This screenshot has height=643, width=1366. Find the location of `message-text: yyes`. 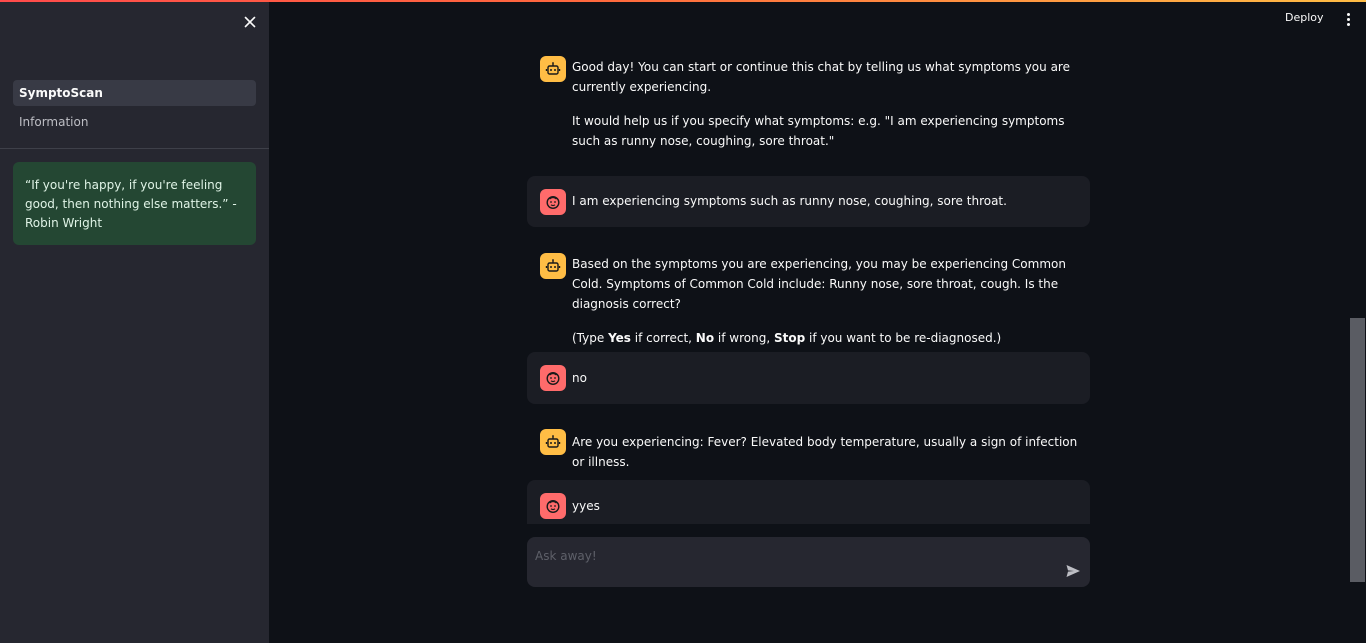

message-text: yyes is located at coordinates (586, 506).